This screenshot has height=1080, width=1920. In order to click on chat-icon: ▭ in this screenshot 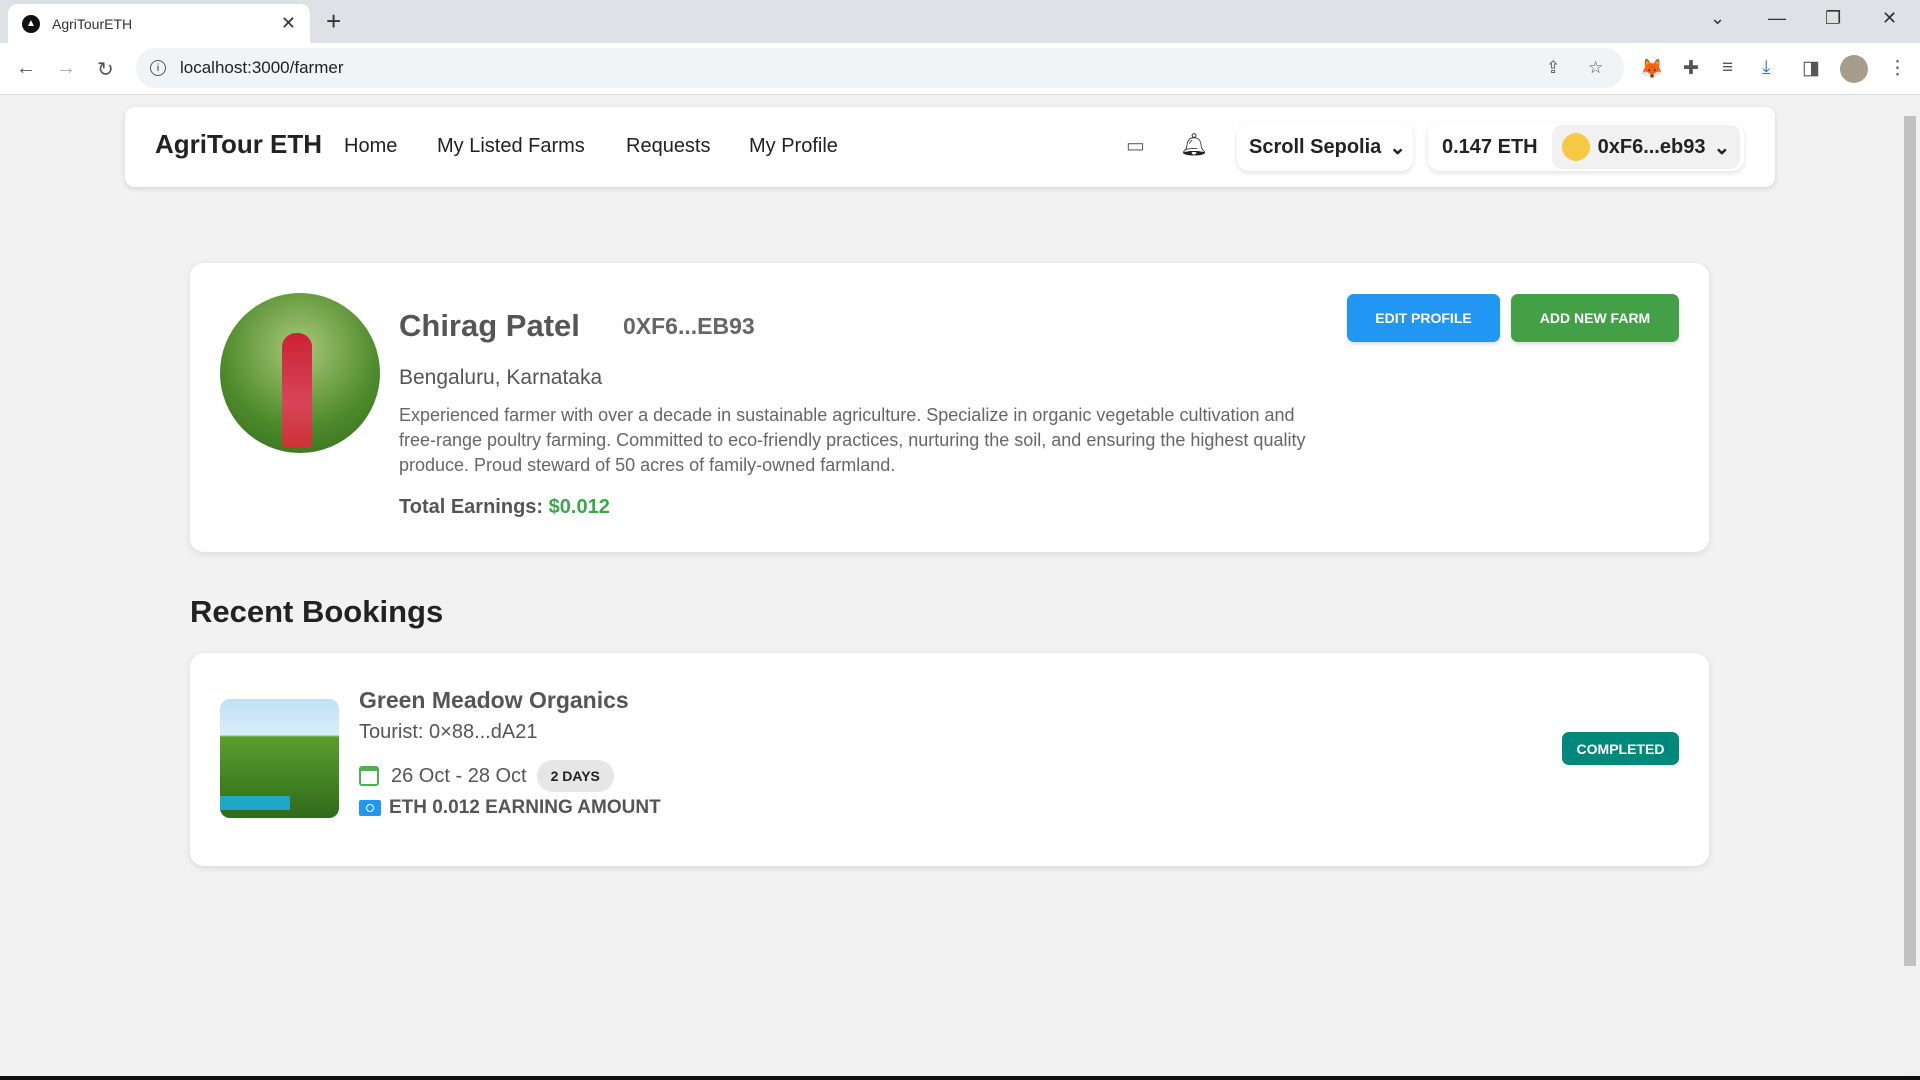, I will do `click(1135, 145)`.